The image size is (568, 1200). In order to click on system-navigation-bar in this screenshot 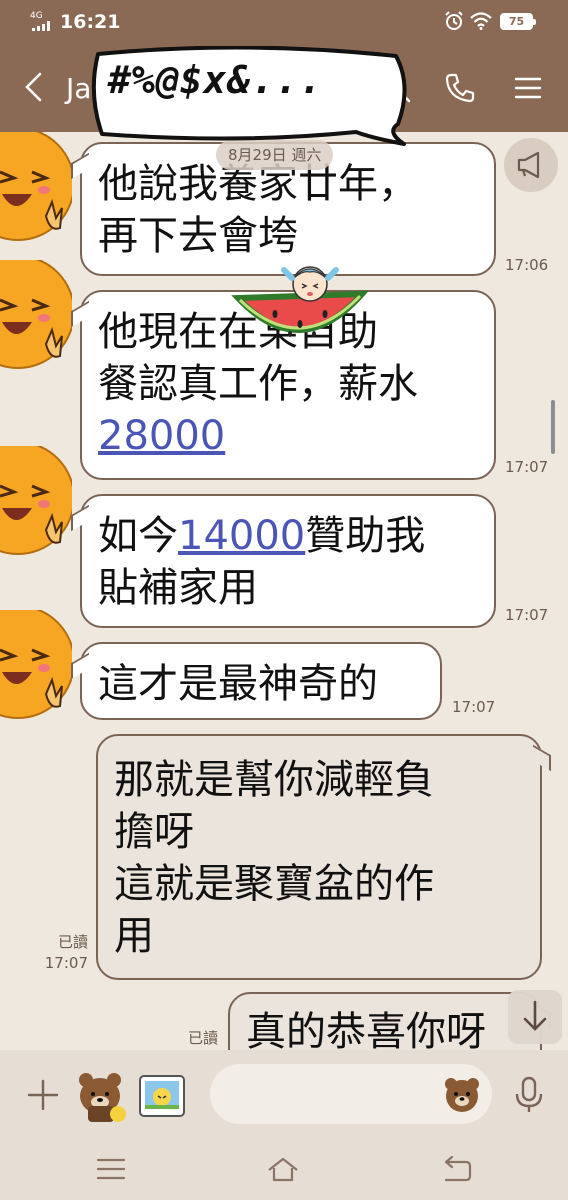, I will do `click(284, 1170)`.